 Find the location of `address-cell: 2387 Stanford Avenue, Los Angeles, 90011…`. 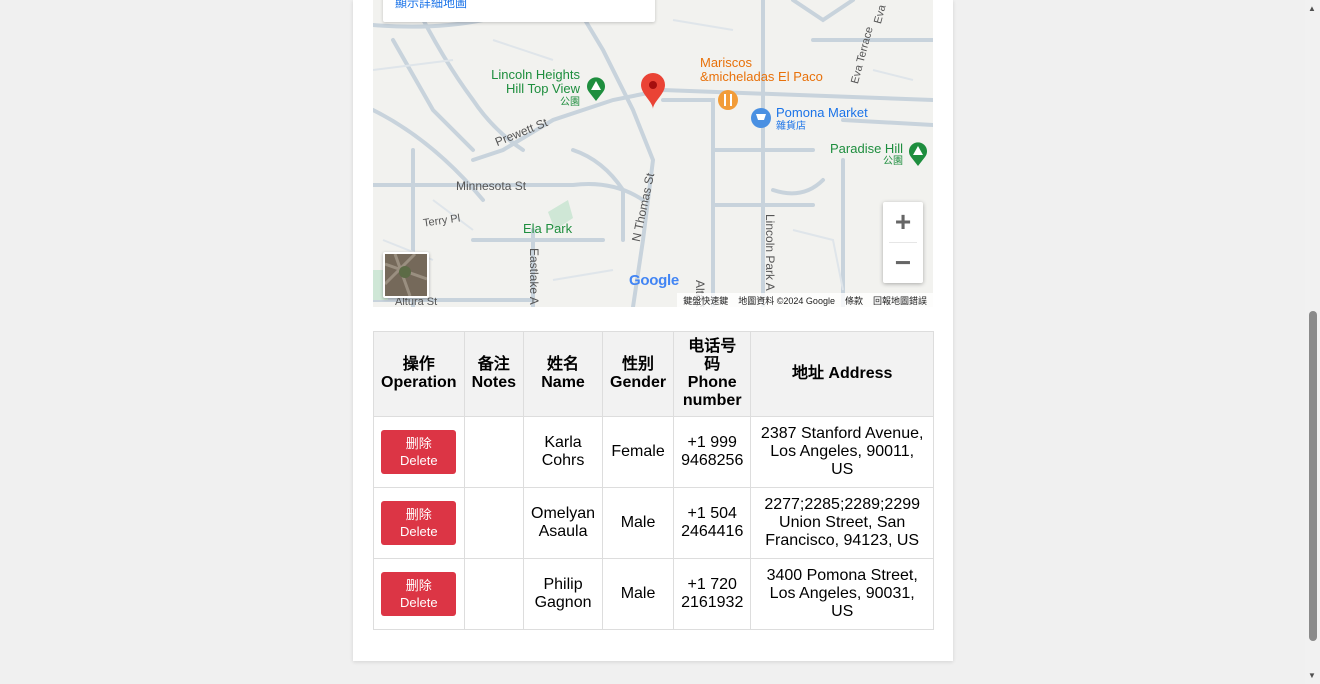

address-cell: 2387 Stanford Avenue, Los Angeles, 90011… is located at coordinates (842, 452).